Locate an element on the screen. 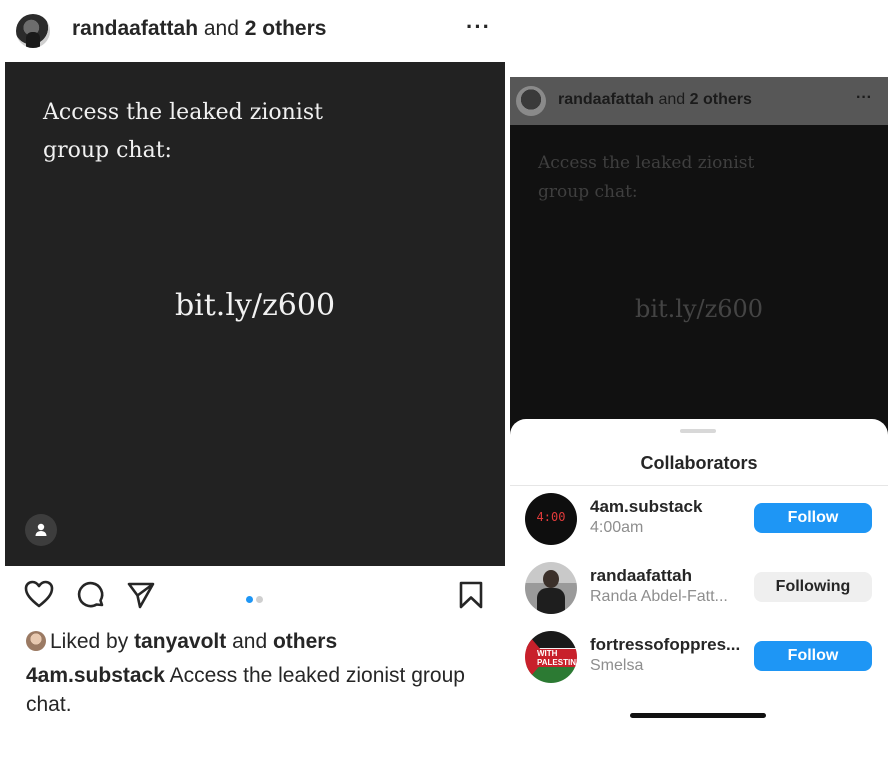  pager-dot-active is located at coordinates (249, 599).